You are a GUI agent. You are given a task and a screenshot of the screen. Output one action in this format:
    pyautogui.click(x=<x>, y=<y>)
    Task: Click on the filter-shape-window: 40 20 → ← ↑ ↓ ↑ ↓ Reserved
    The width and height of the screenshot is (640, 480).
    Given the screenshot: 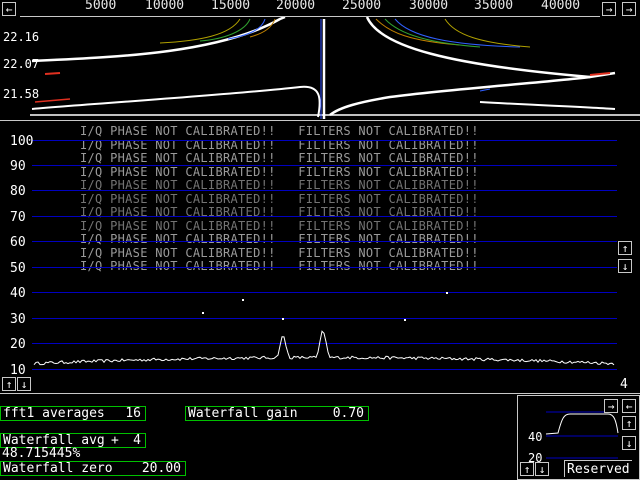 What is the action you would take?
    pyautogui.click(x=578, y=437)
    